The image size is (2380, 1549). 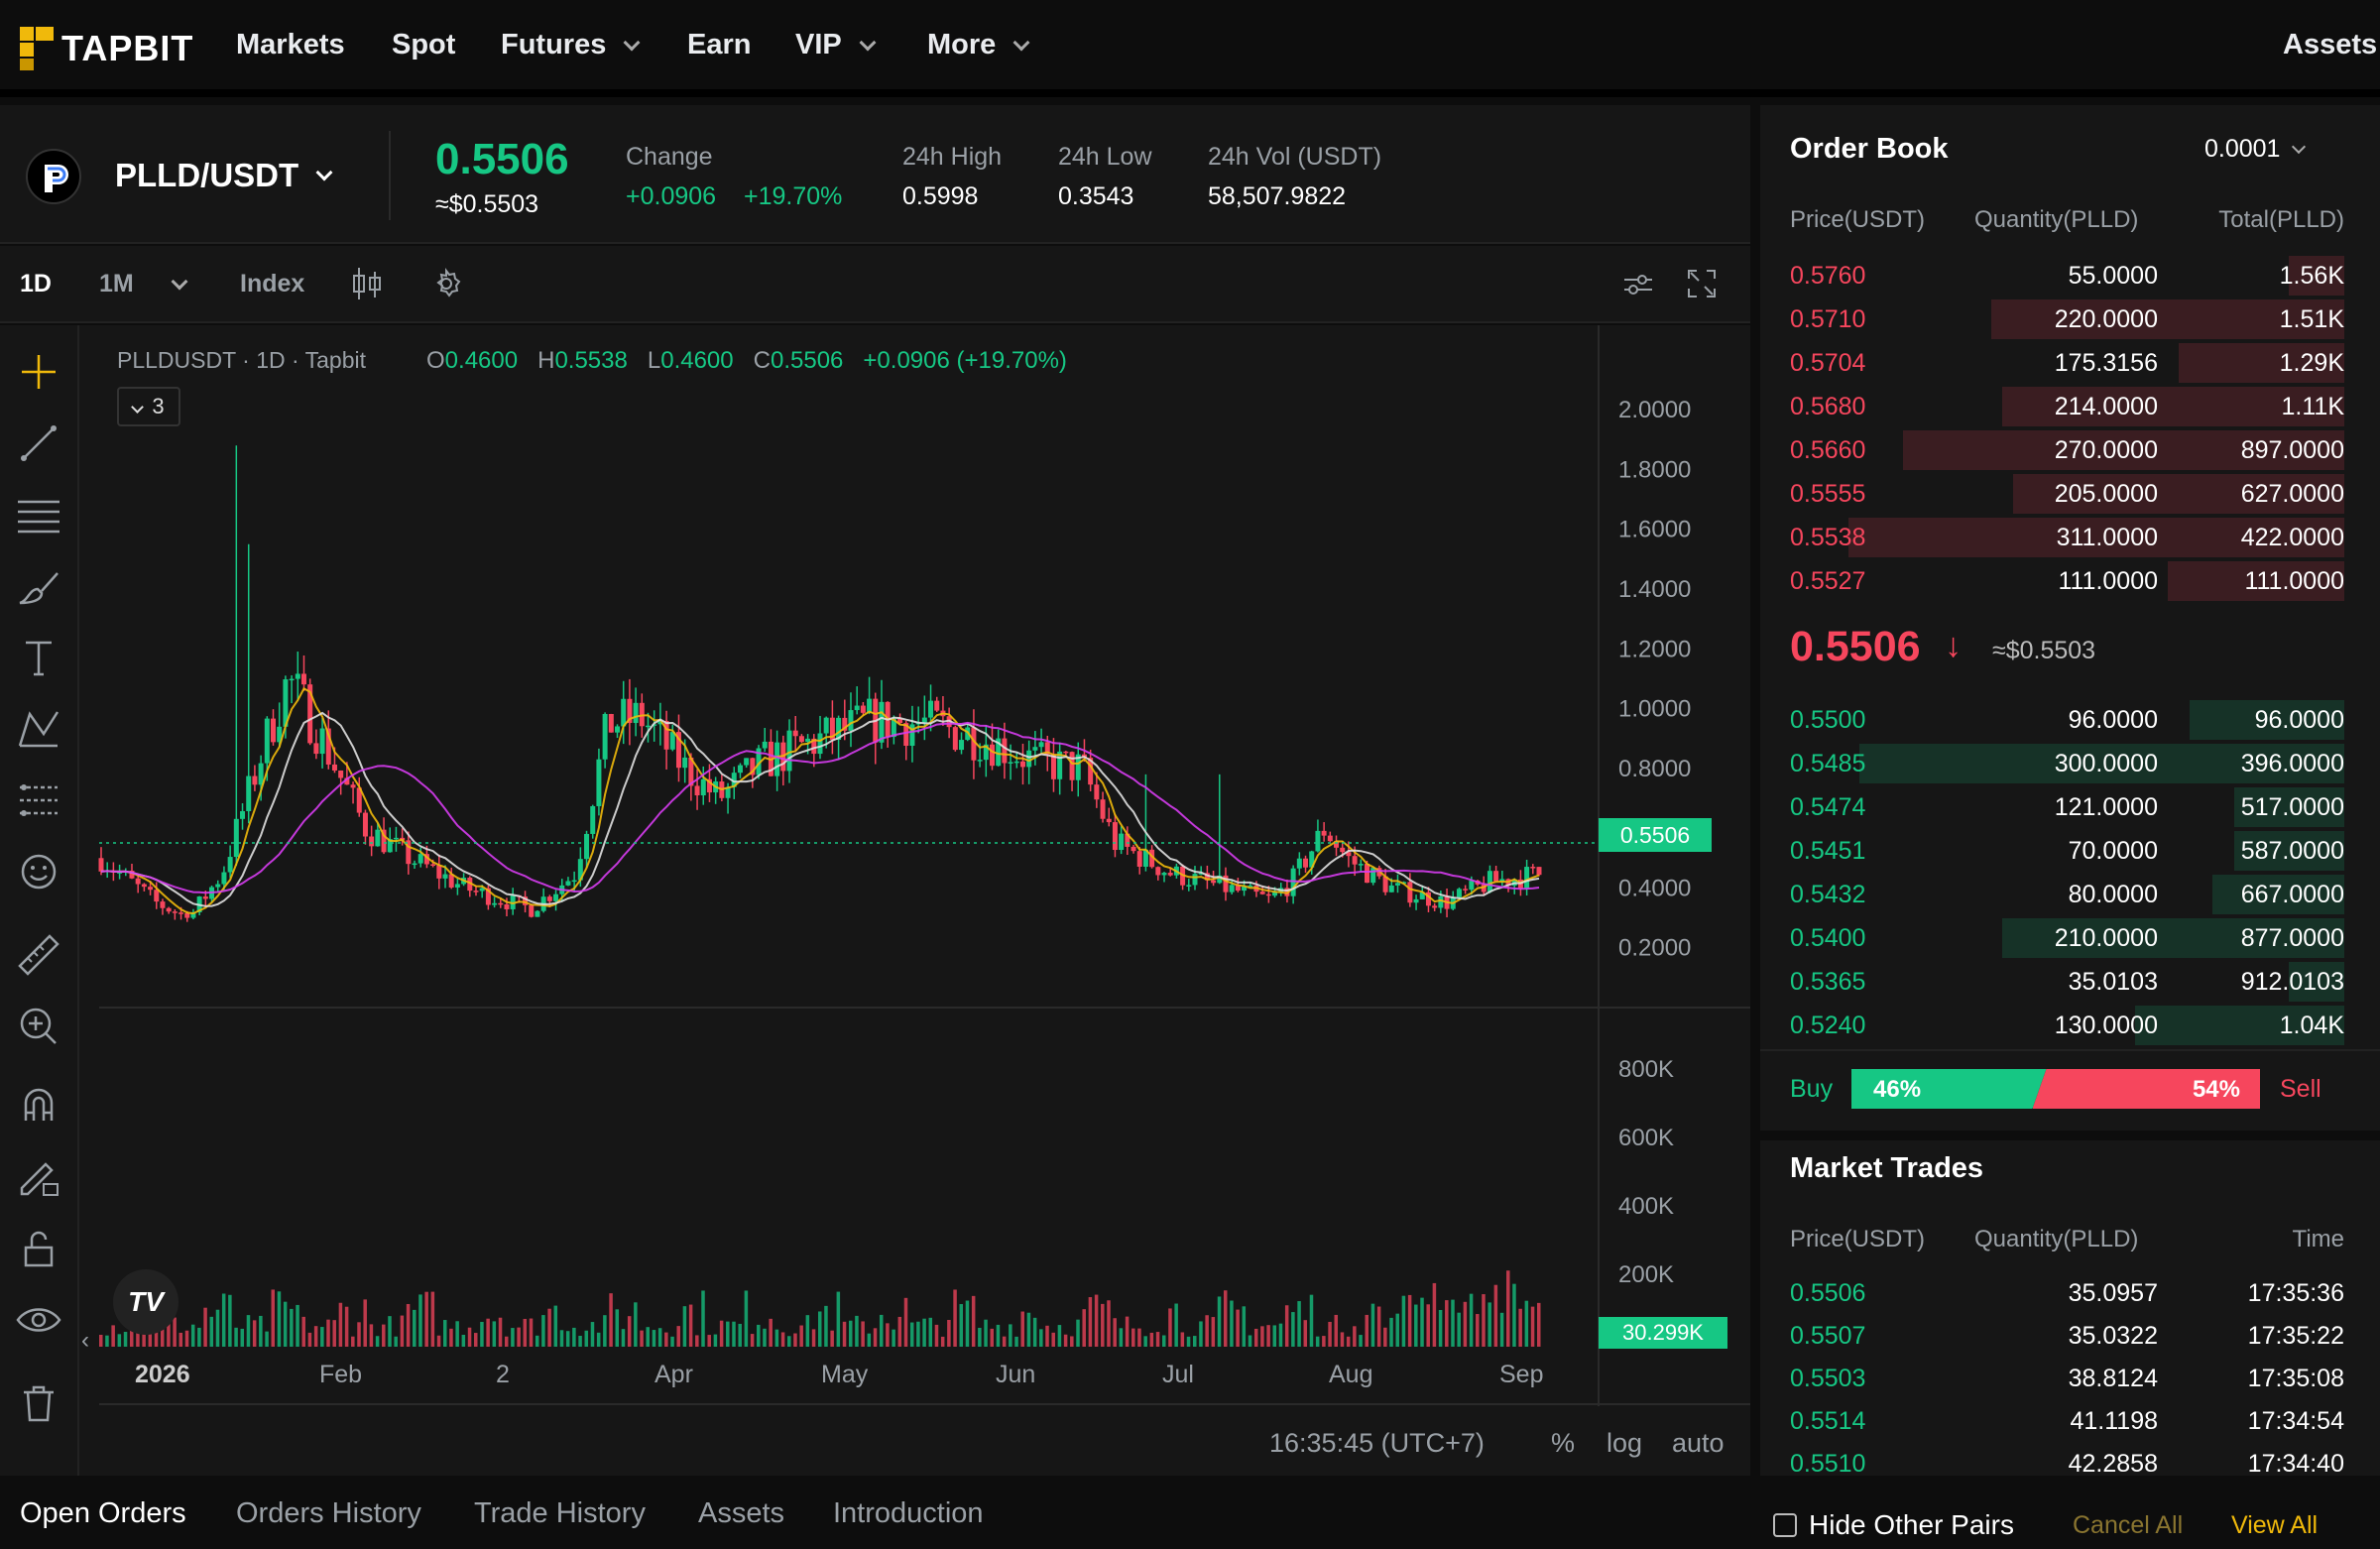 What do you see at coordinates (719, 45) in the screenshot?
I see `nav-earn: Earn` at bounding box center [719, 45].